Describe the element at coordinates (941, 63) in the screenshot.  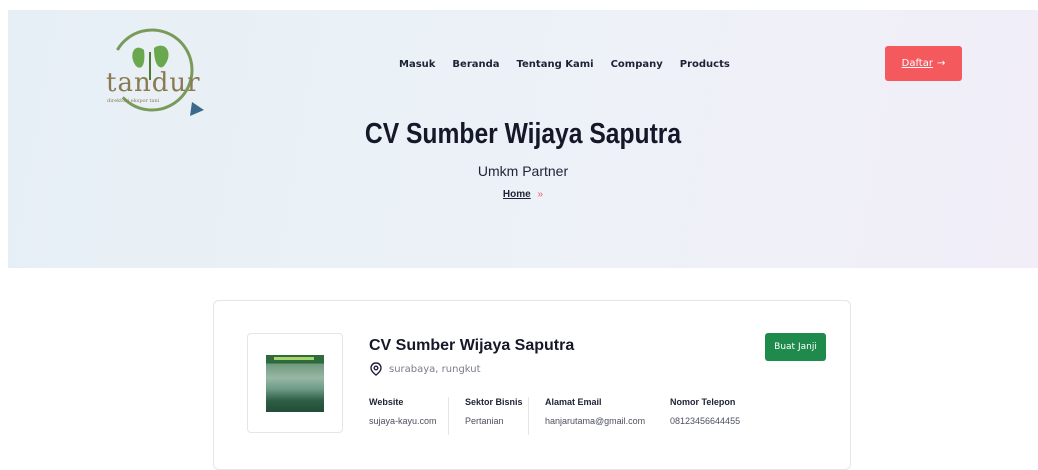
I see `arrow-right-icon: →` at that location.